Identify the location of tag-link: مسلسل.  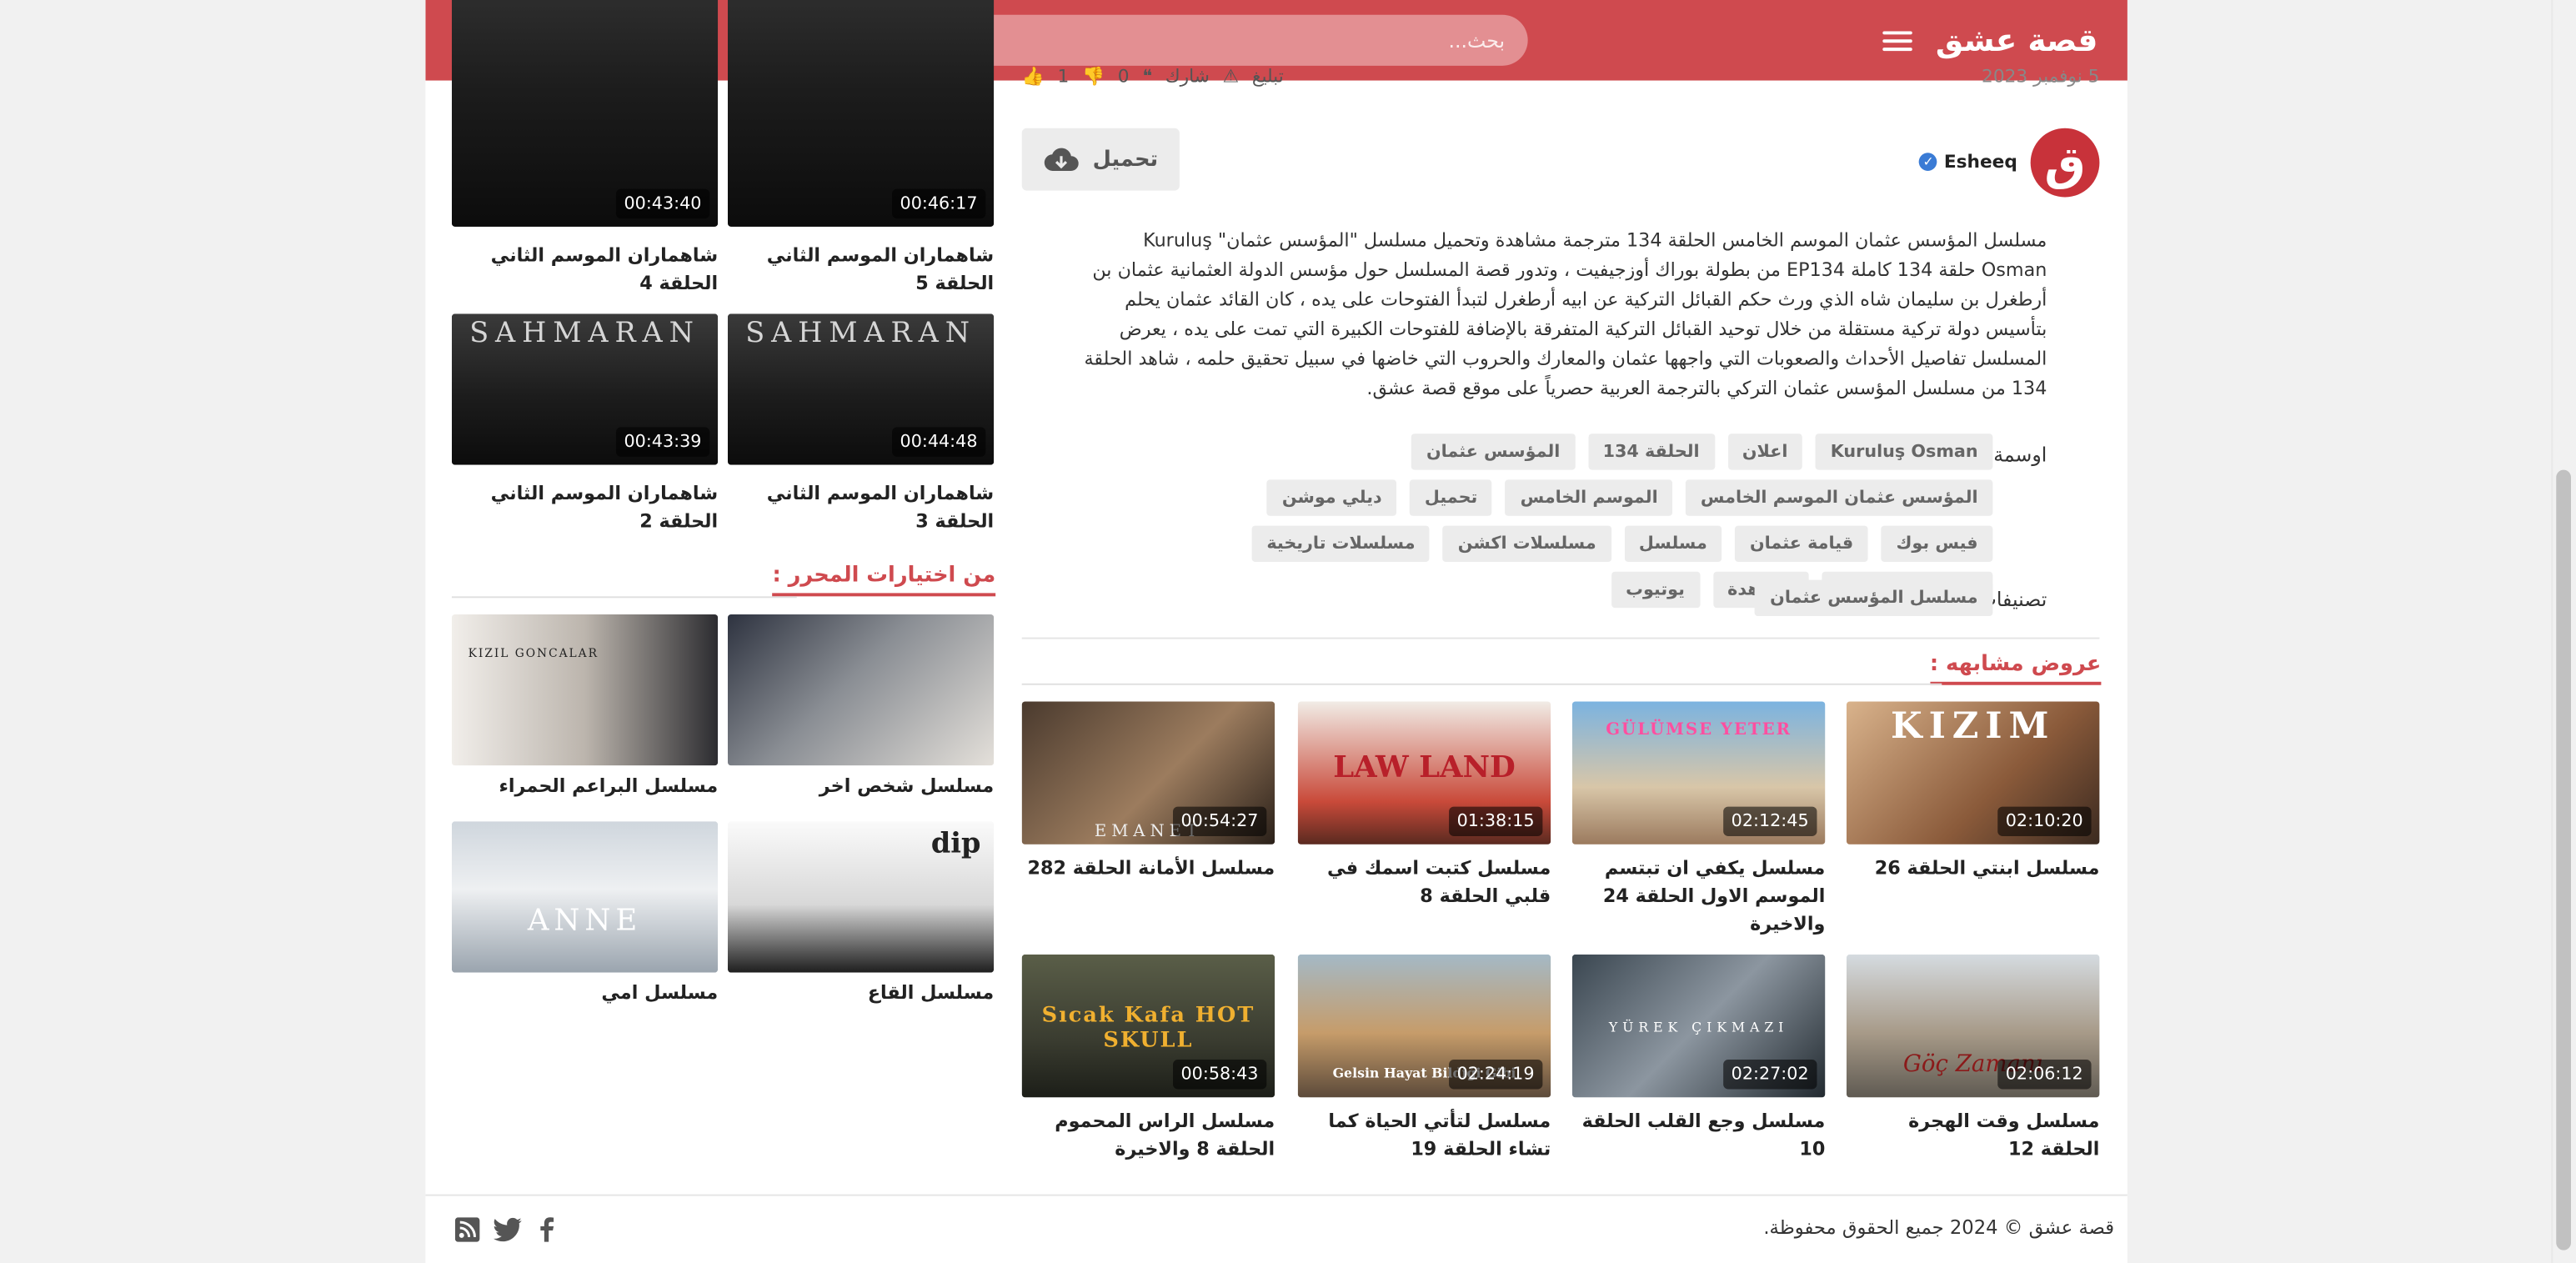
(1673, 543).